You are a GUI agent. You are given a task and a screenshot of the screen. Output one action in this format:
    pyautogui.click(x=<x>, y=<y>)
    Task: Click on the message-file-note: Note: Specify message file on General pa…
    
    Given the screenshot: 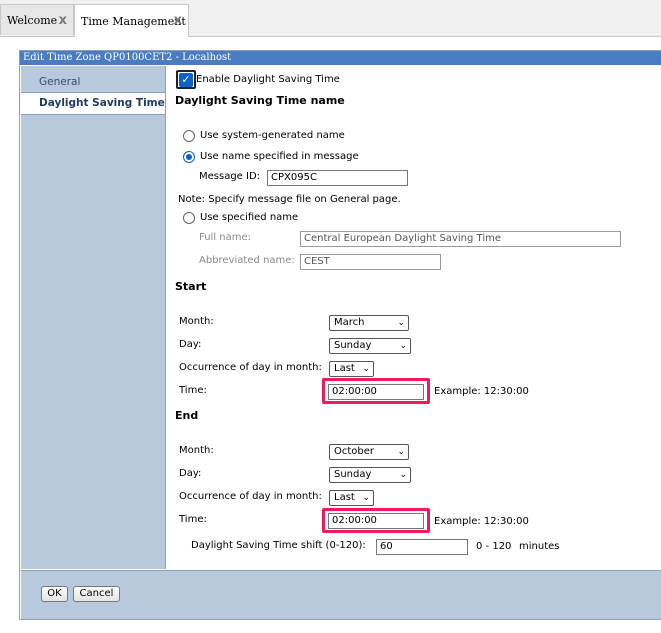 What is the action you would take?
    pyautogui.click(x=289, y=199)
    